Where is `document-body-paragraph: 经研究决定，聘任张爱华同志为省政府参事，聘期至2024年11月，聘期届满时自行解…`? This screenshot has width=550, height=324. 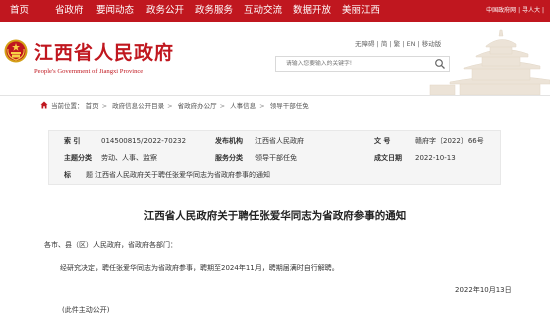 document-body-paragraph: 经研究决定，聘任张爱华同志为省政府参事，聘期至2024年11月，聘期届满时自行解… is located at coordinates (199, 268).